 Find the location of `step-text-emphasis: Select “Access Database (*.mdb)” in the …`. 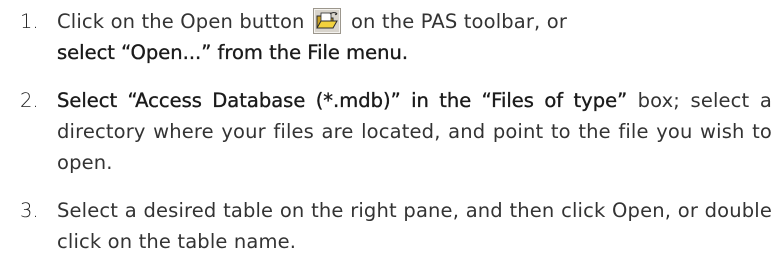

step-text-emphasis: Select “Access Database (*.mdb)” in the … is located at coordinates (342, 100).